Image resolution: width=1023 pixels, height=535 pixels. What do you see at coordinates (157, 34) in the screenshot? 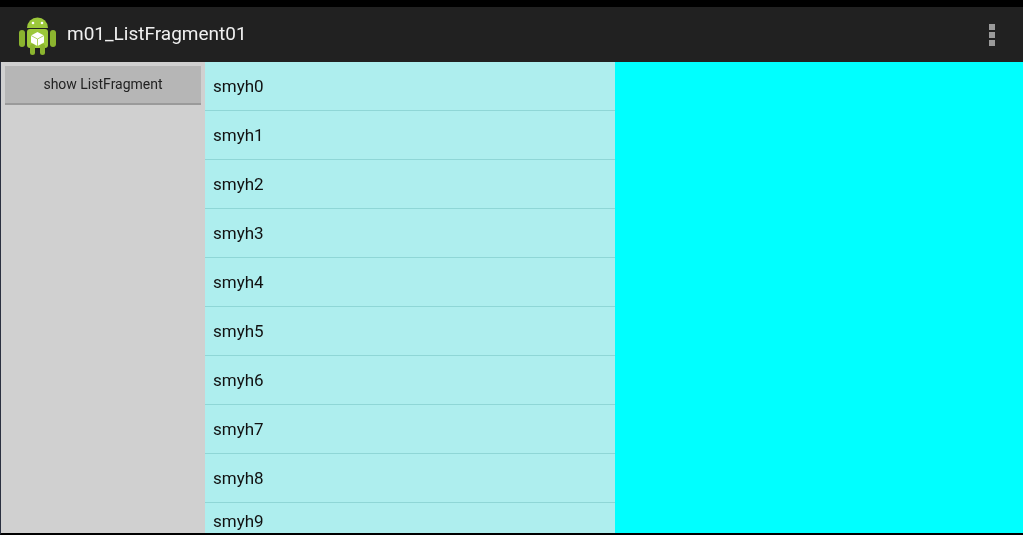
I see `app-title: m01_ListFragment01` at bounding box center [157, 34].